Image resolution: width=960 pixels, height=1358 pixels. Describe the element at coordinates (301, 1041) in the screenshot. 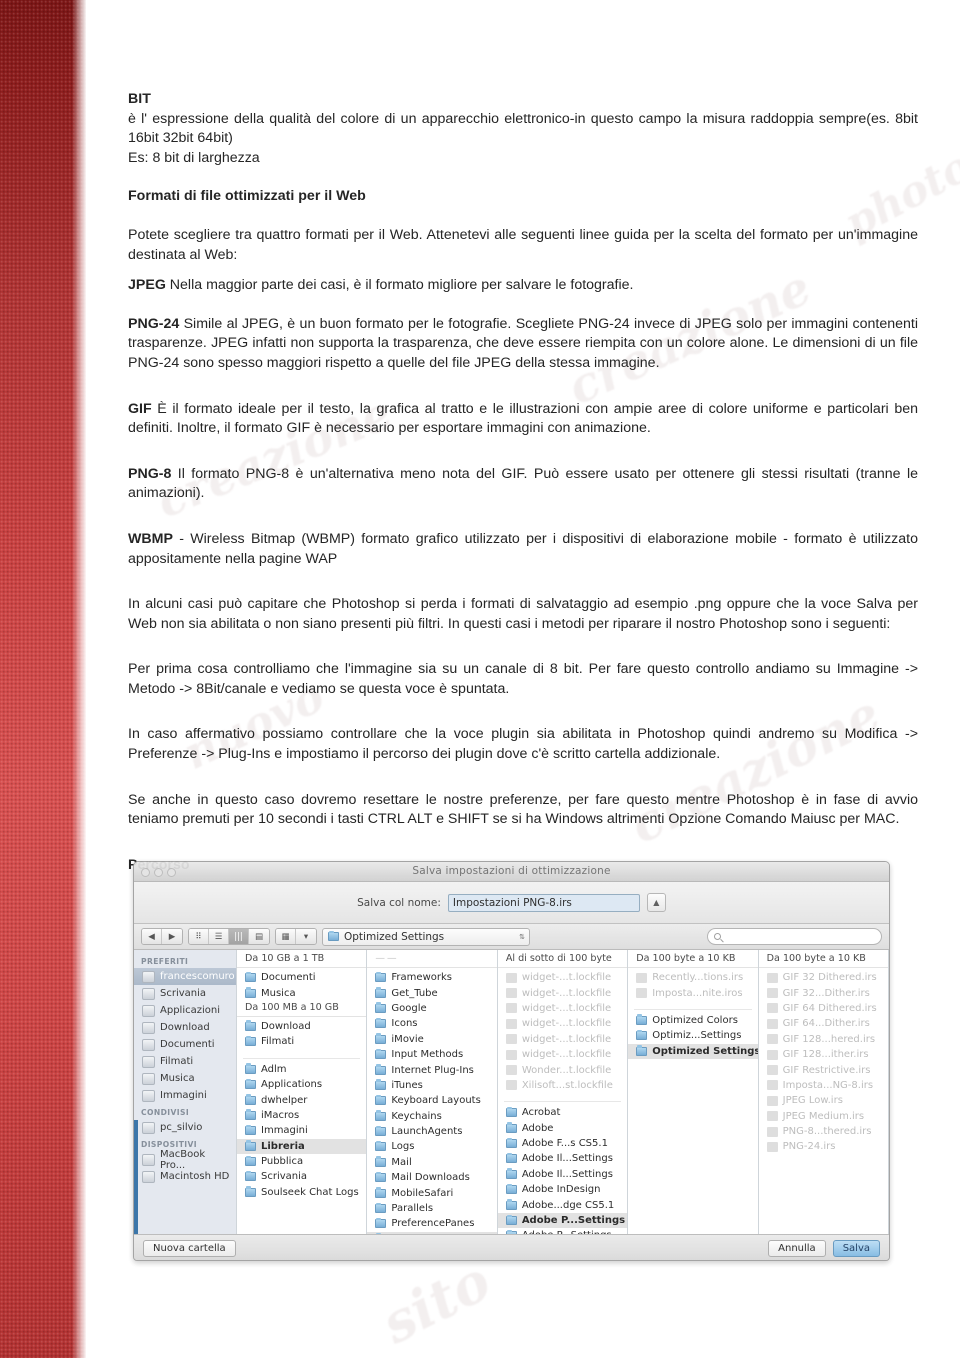

I see `file-list-item: Filmati` at that location.